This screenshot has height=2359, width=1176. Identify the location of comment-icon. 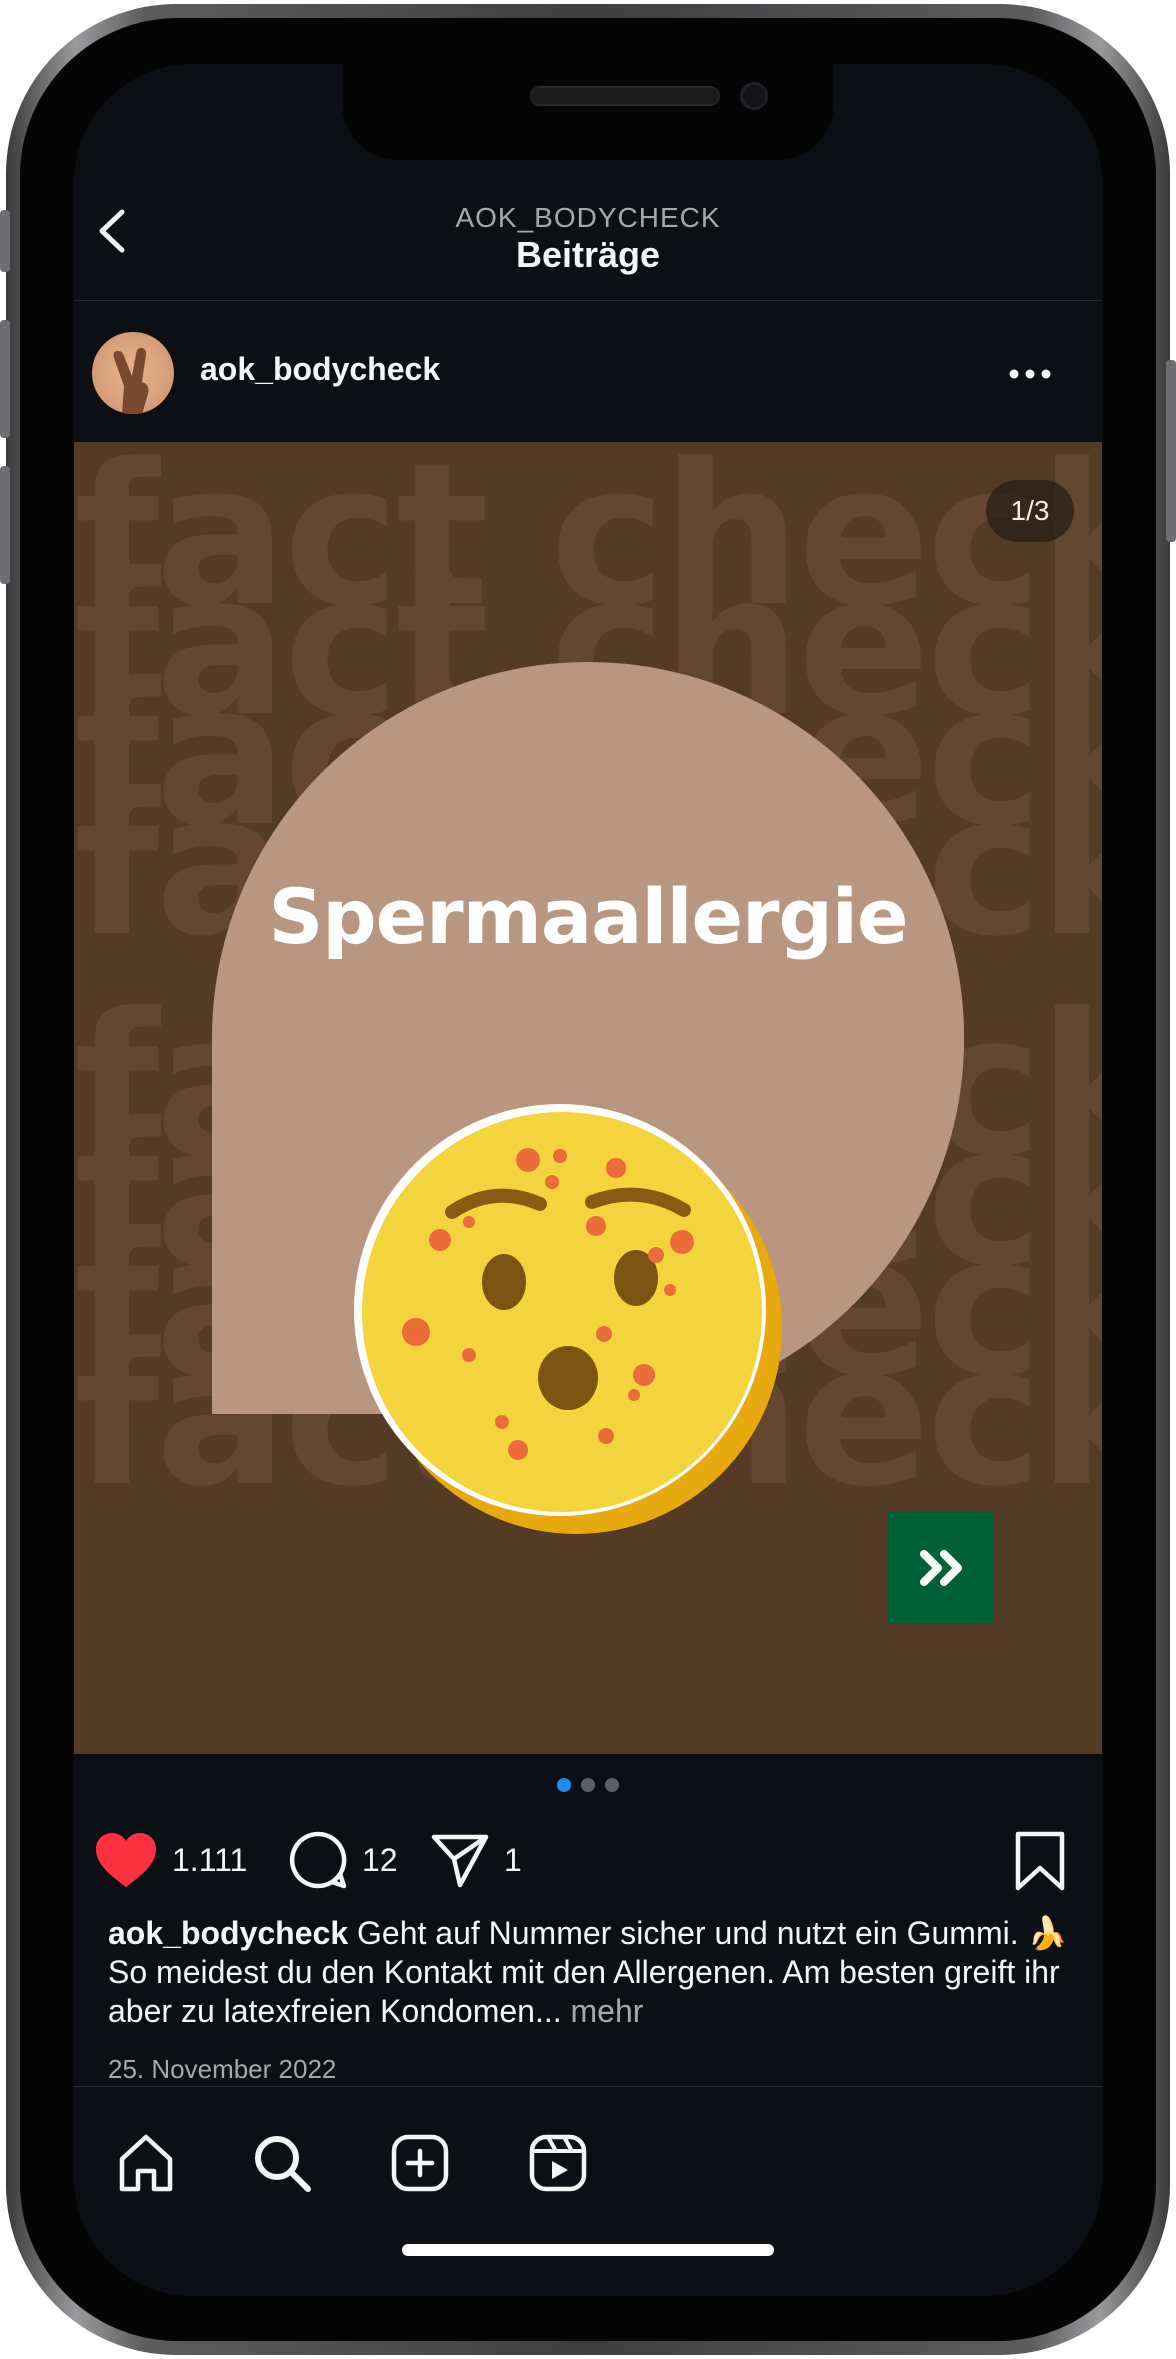
(318, 1860).